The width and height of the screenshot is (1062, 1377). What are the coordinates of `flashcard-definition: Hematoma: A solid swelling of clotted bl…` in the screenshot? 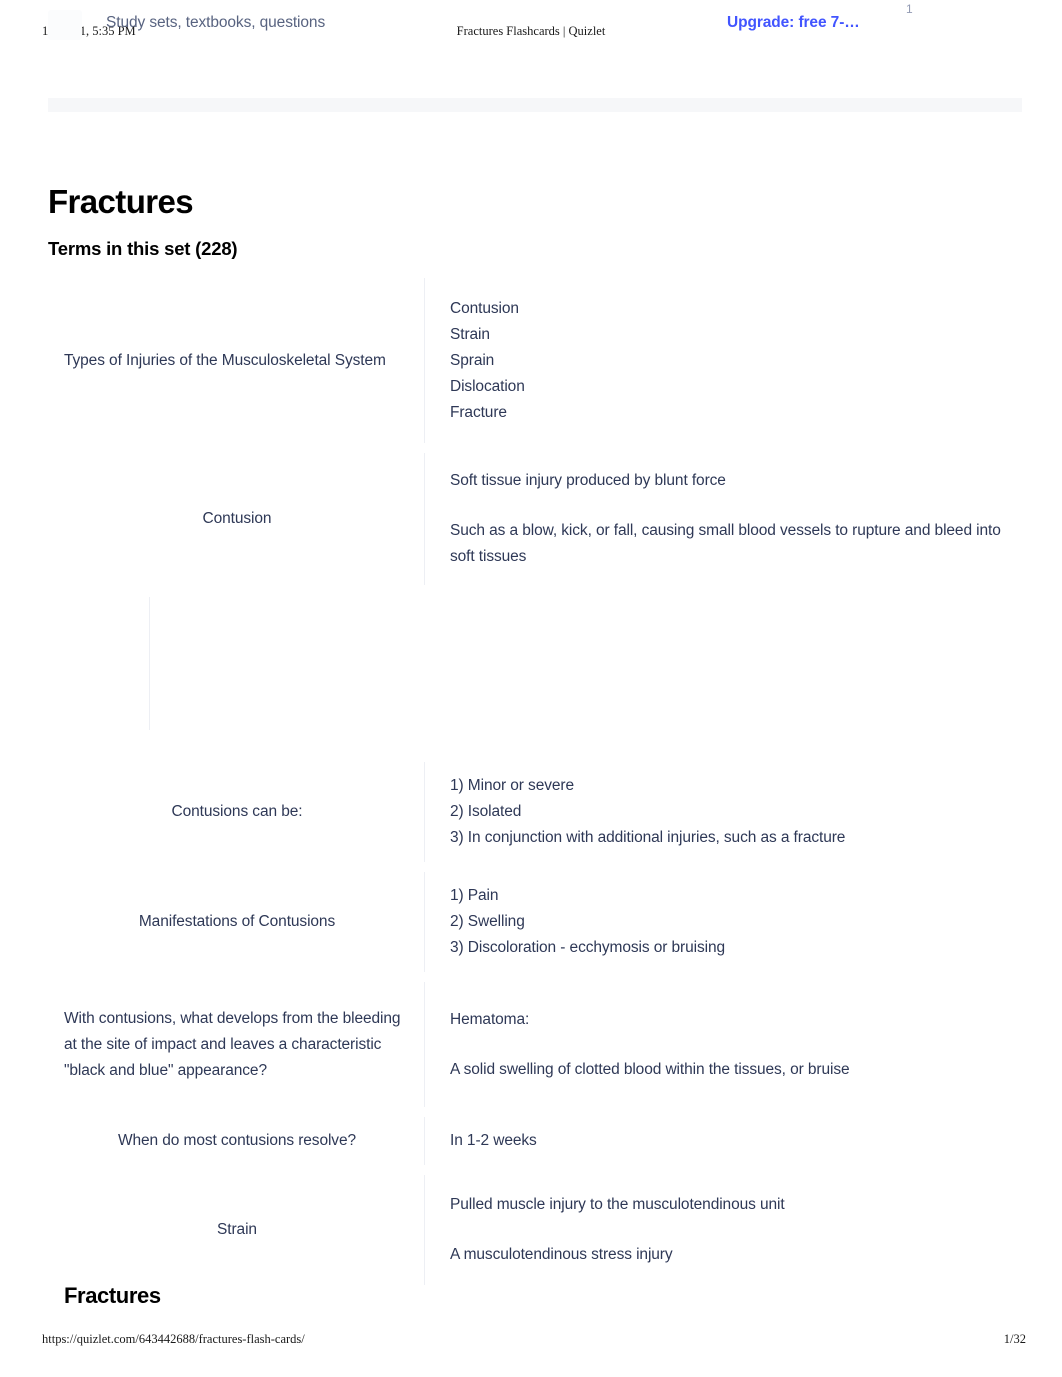 It's located at (723, 1044).